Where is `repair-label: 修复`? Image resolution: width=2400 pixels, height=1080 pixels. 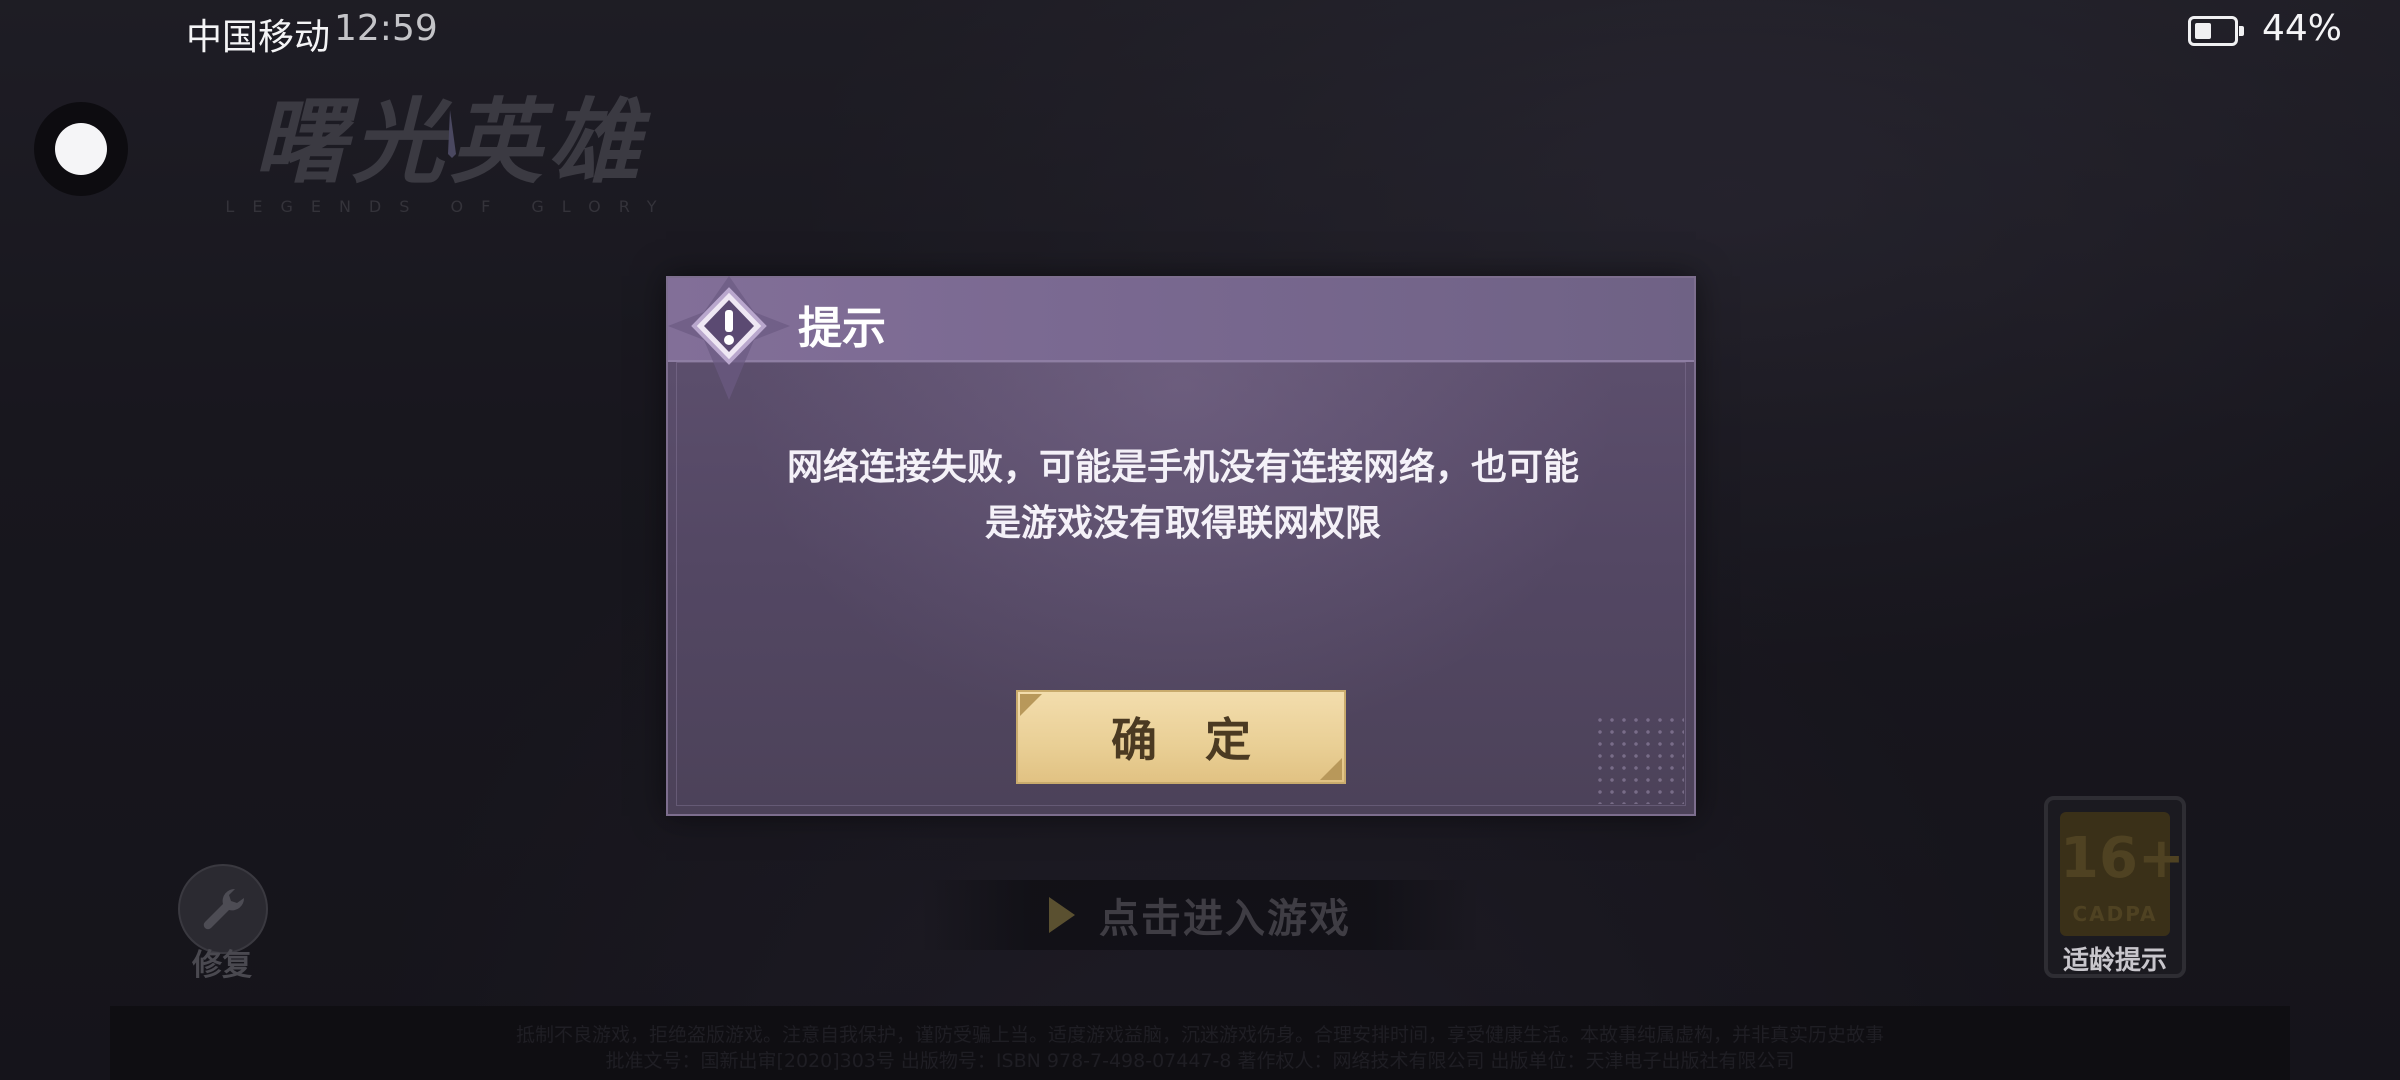 repair-label: 修复 is located at coordinates (222, 965).